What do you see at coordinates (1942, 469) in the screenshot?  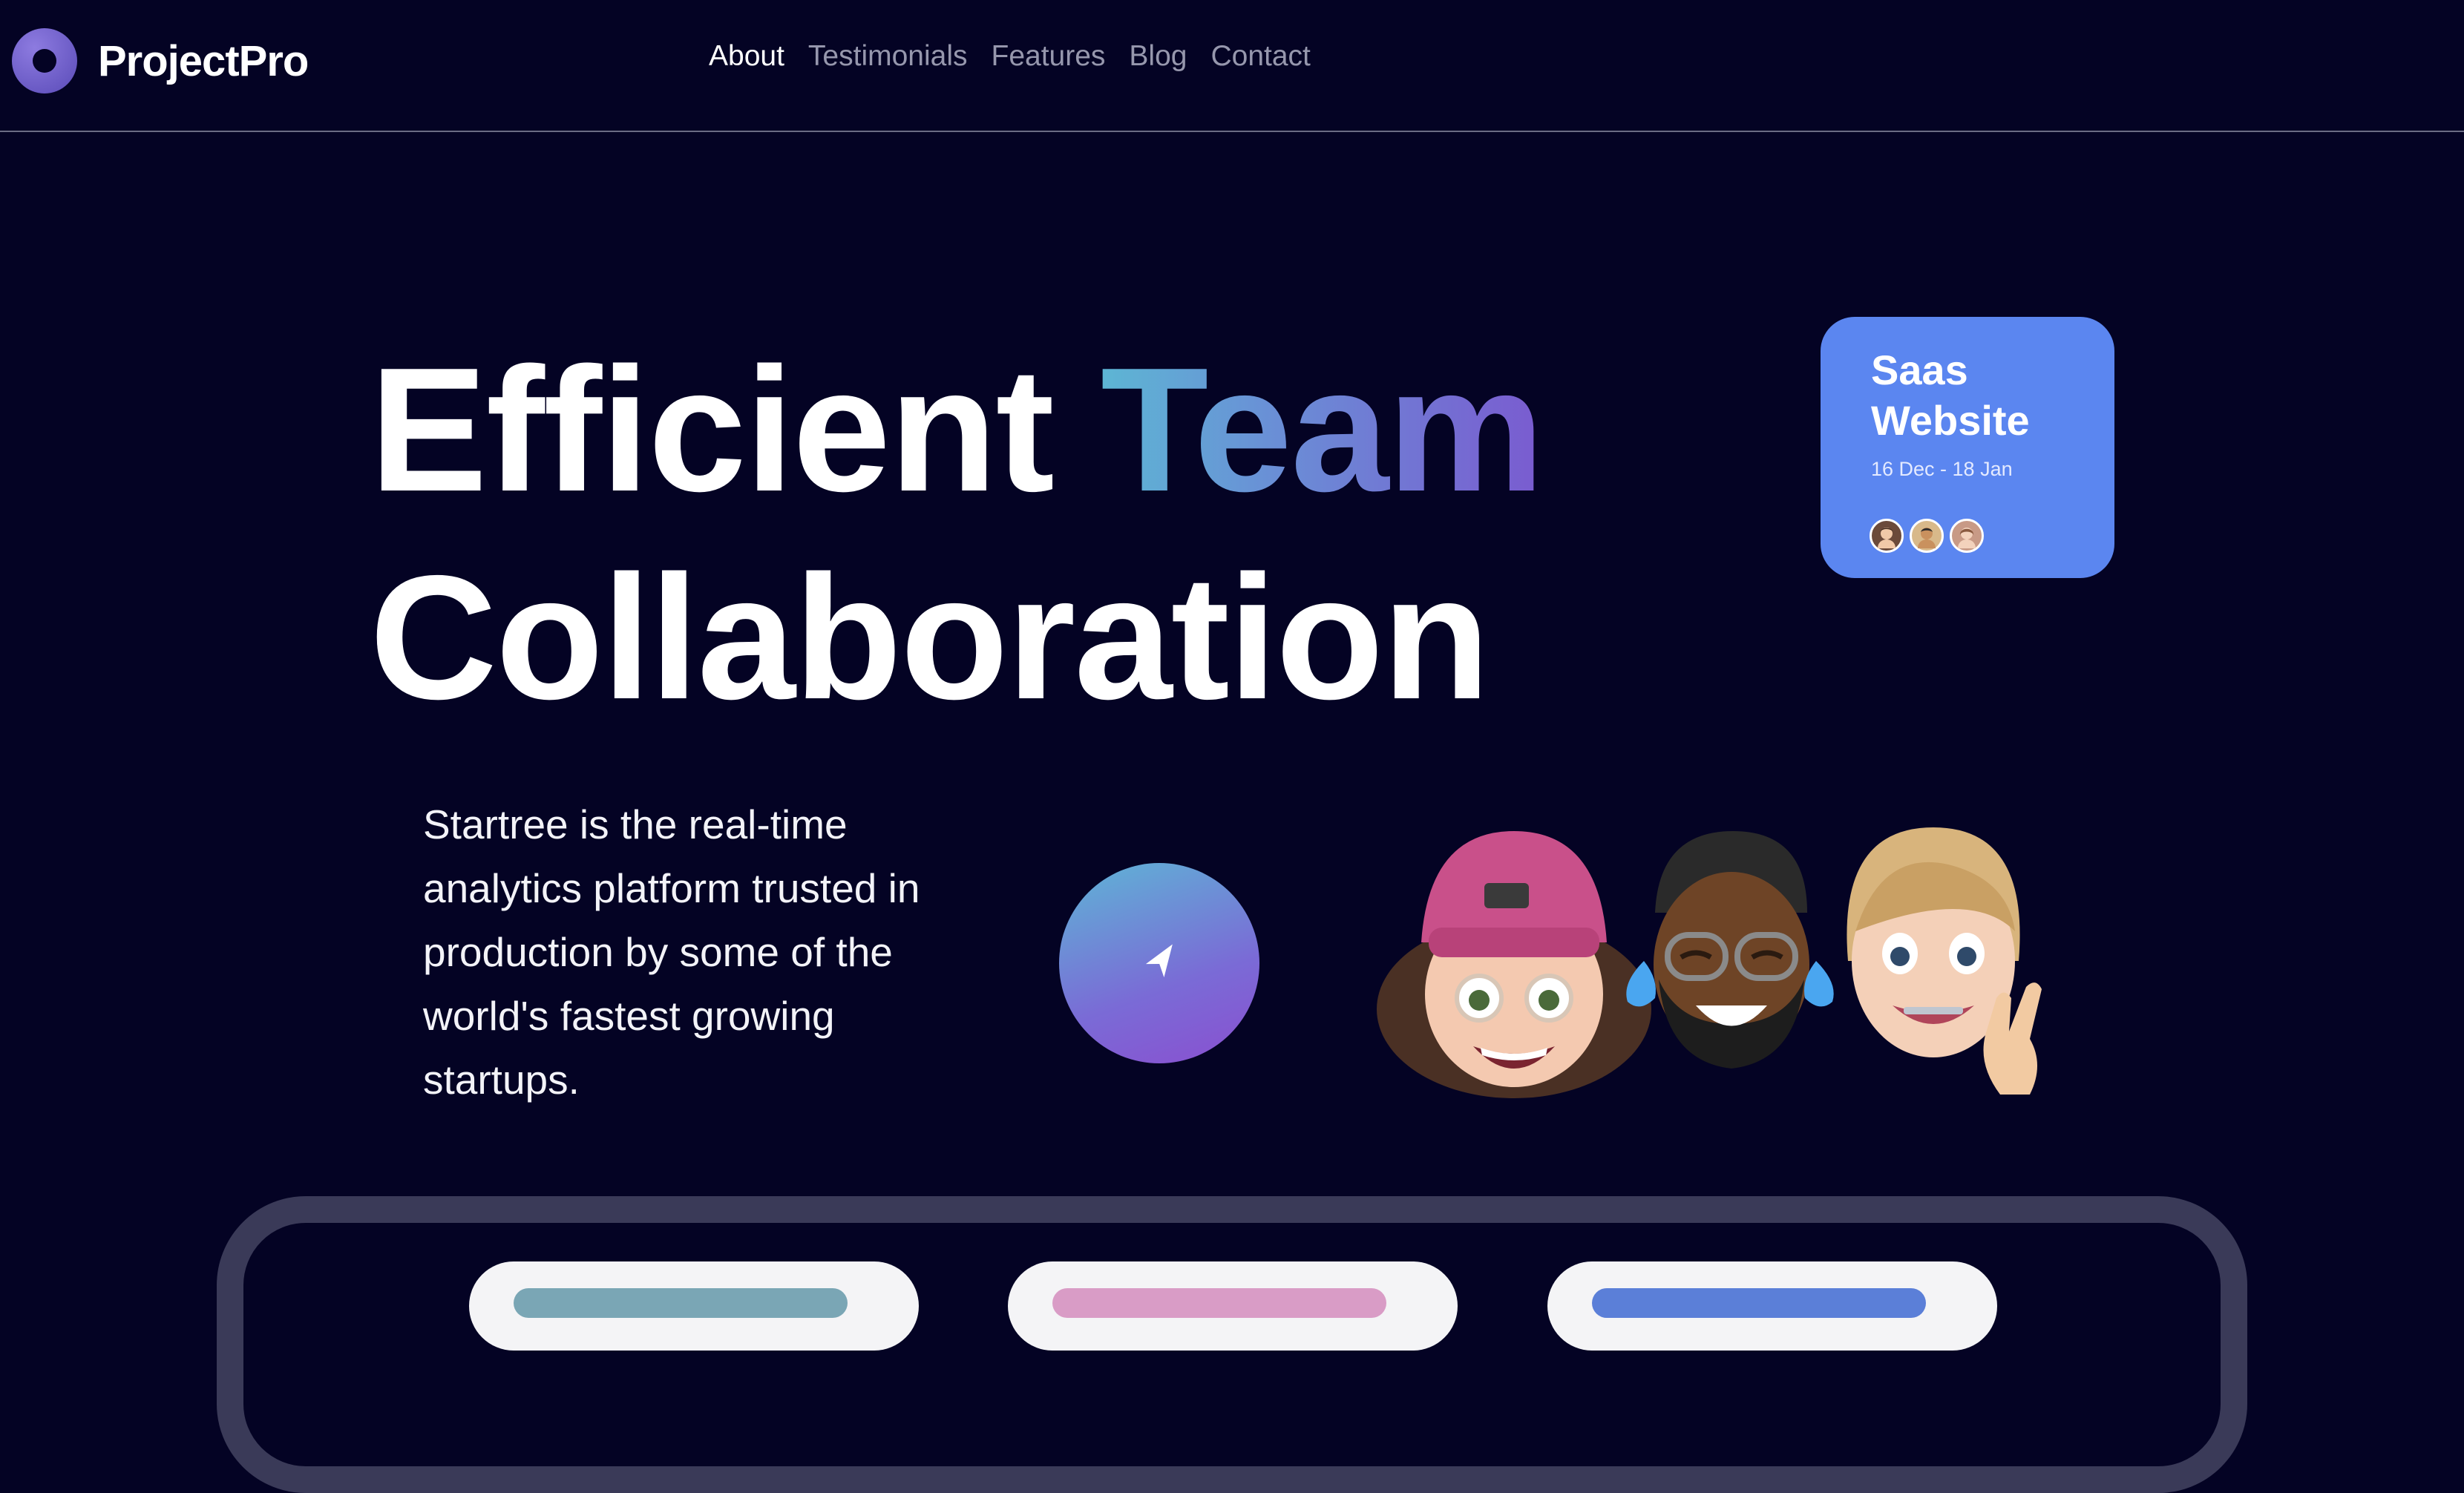 I see `project-card-date: 16 Dec - 18 Jan` at bounding box center [1942, 469].